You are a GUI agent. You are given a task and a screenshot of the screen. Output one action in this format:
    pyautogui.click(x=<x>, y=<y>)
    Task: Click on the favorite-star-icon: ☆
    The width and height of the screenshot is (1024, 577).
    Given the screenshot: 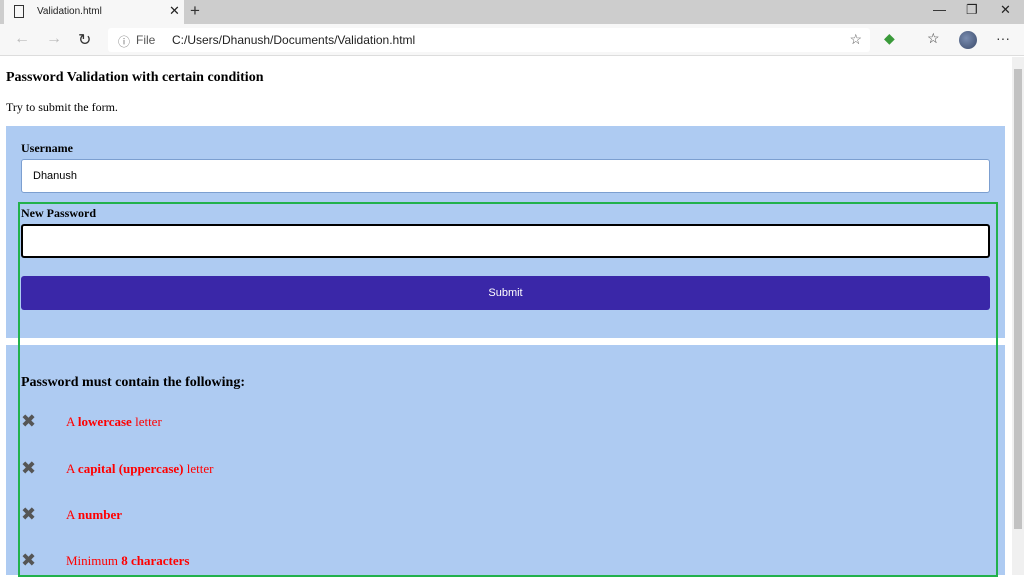 What is the action you would take?
    pyautogui.click(x=855, y=39)
    